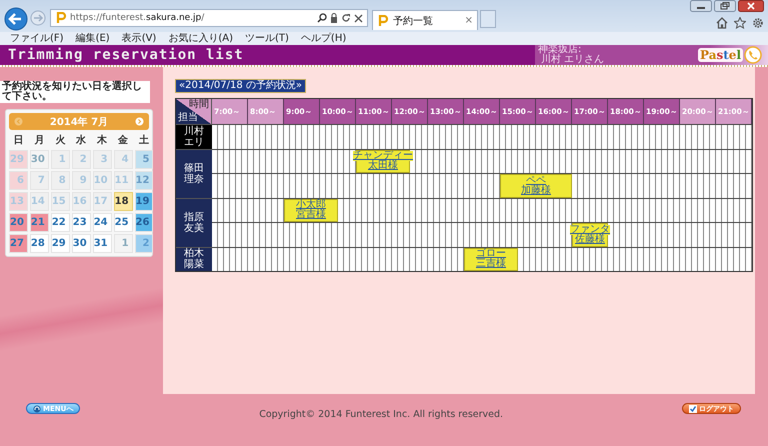  Describe the element at coordinates (322, 18) in the screenshot. I see `search-icon` at that location.